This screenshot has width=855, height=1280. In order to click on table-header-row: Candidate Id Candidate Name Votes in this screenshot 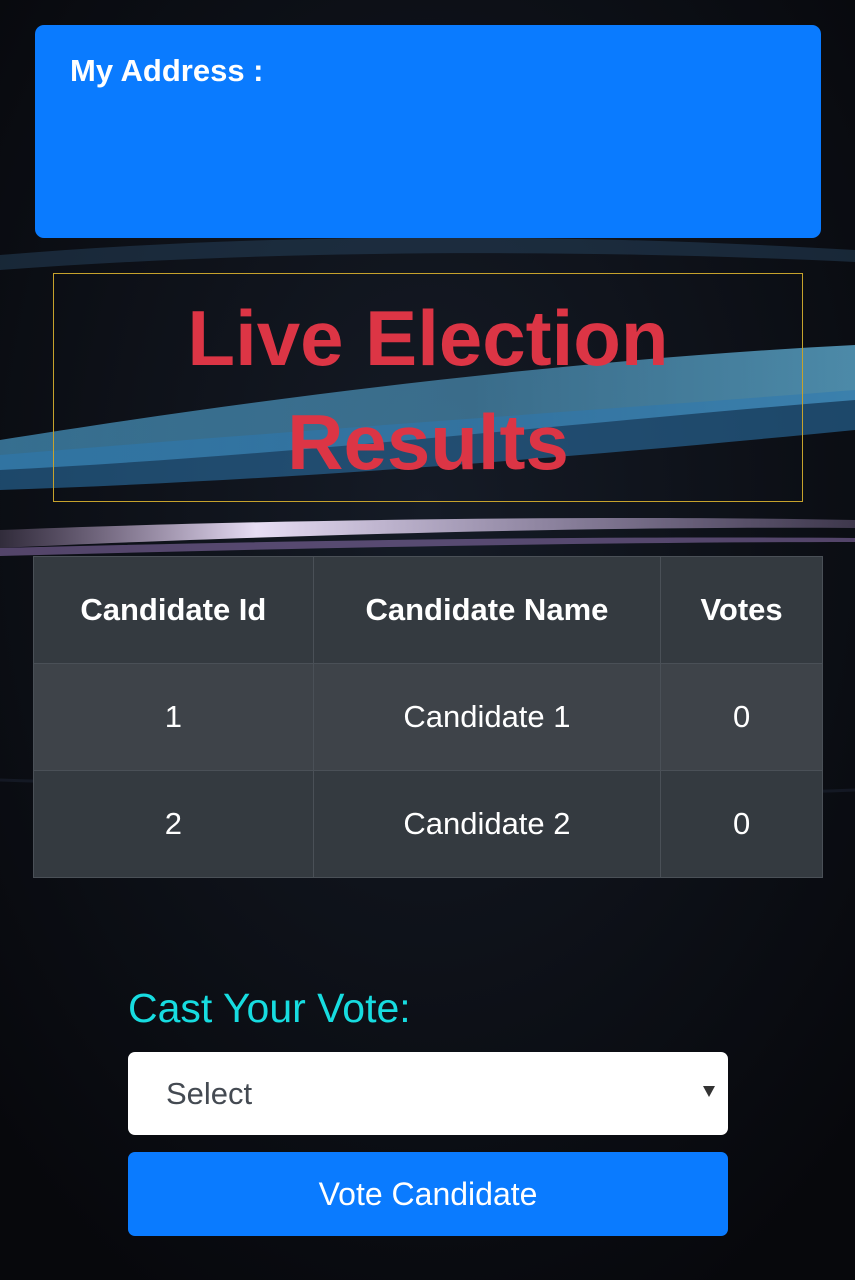, I will do `click(428, 610)`.